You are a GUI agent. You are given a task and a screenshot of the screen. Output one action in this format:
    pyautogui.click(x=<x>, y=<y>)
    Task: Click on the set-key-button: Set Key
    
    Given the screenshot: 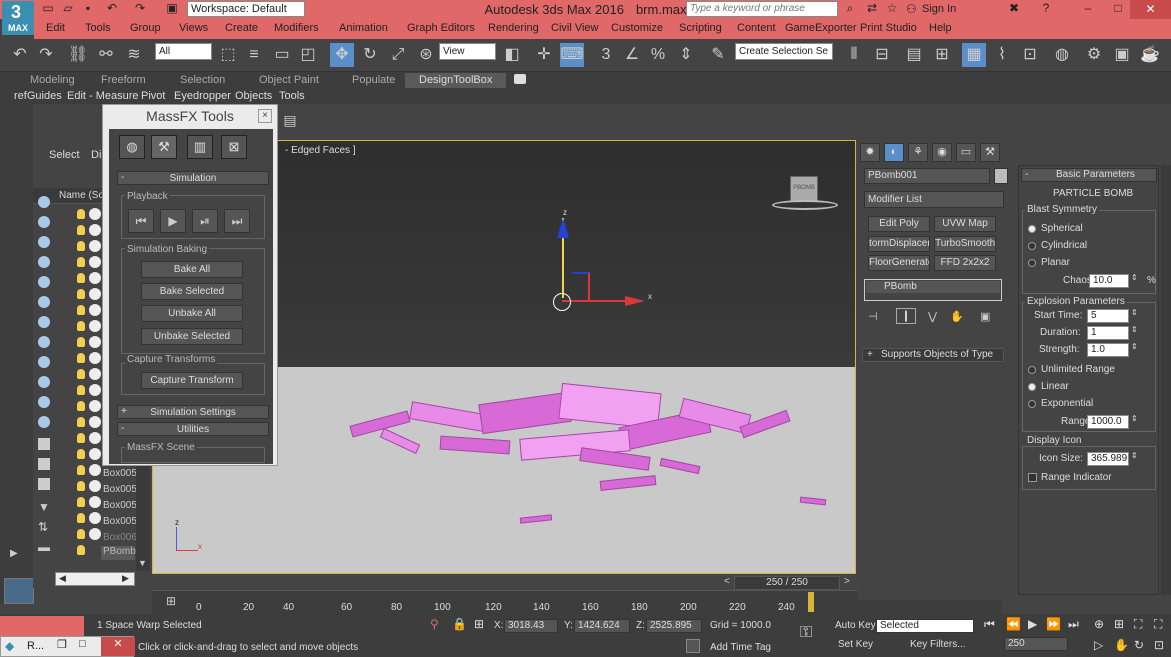 What is the action you would take?
    pyautogui.click(x=855, y=644)
    